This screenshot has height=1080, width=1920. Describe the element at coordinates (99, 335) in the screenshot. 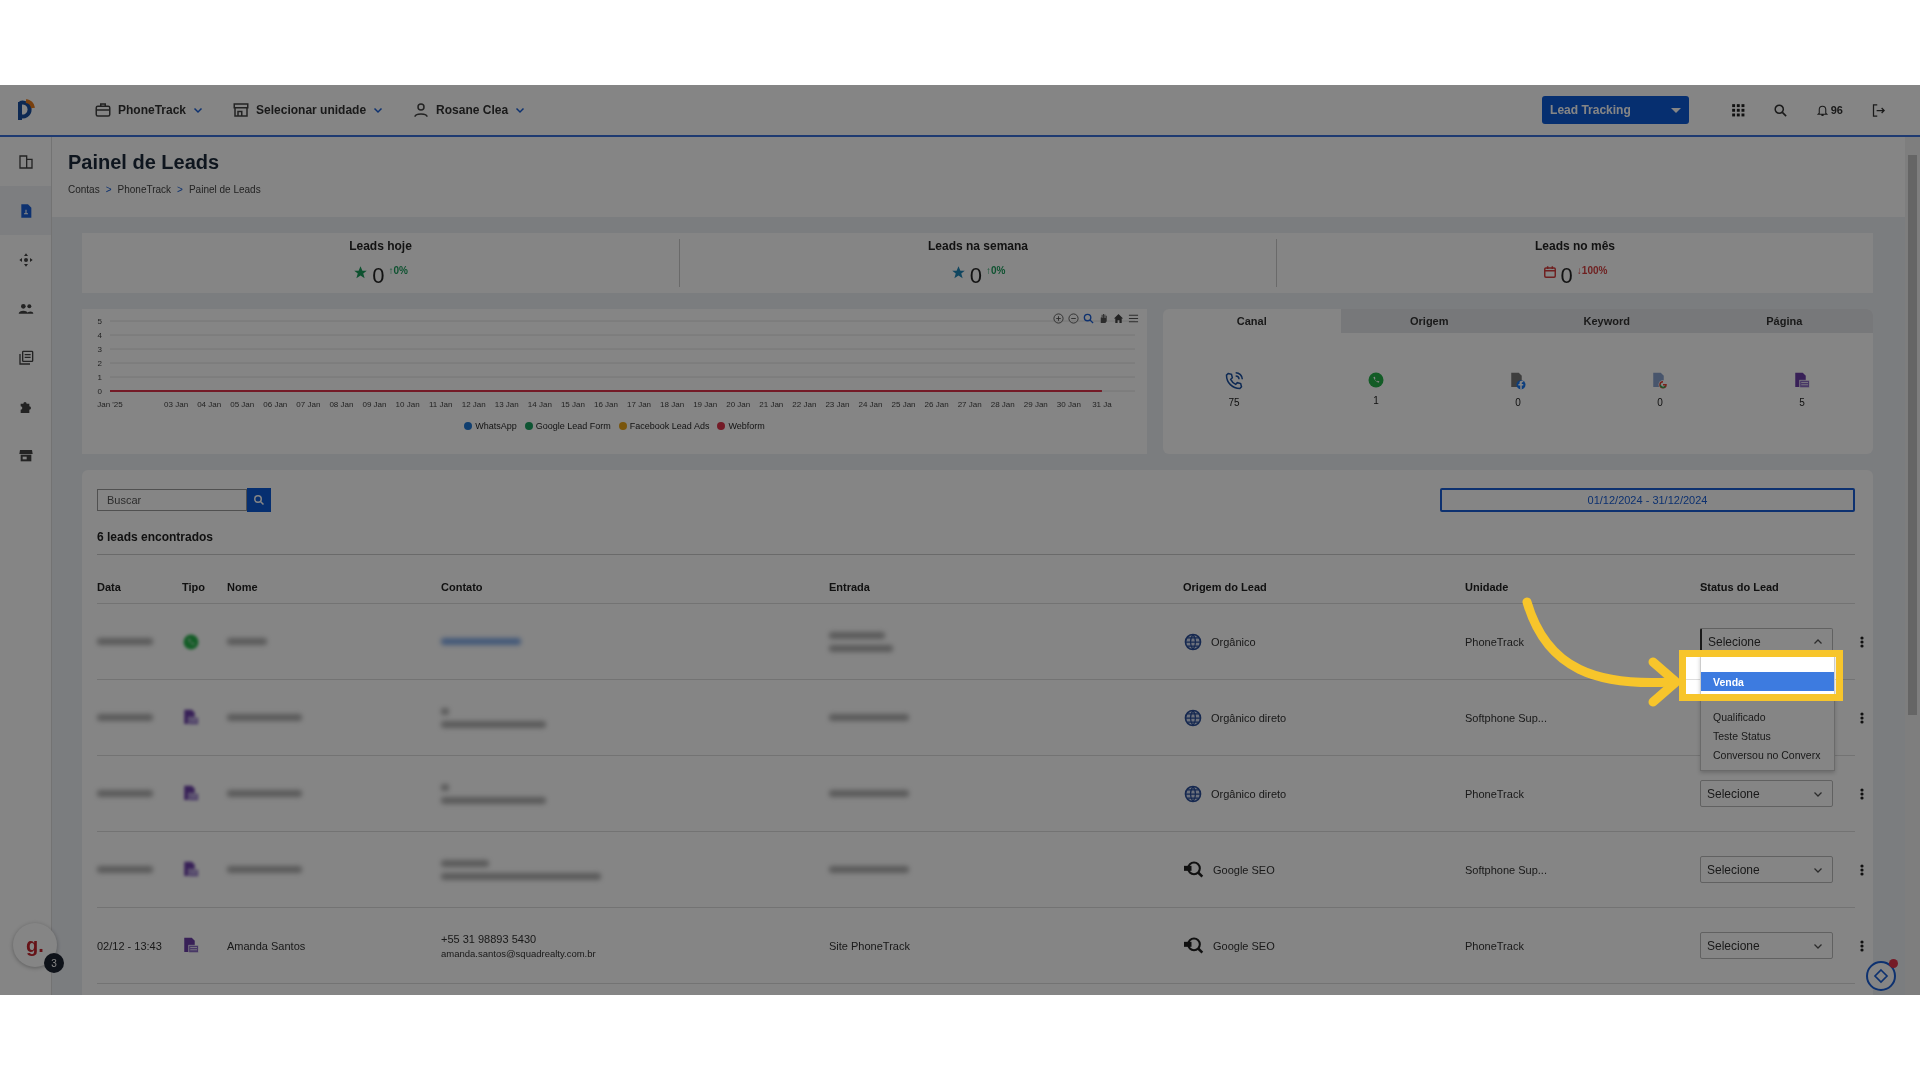

I see `axis-label: 4` at that location.